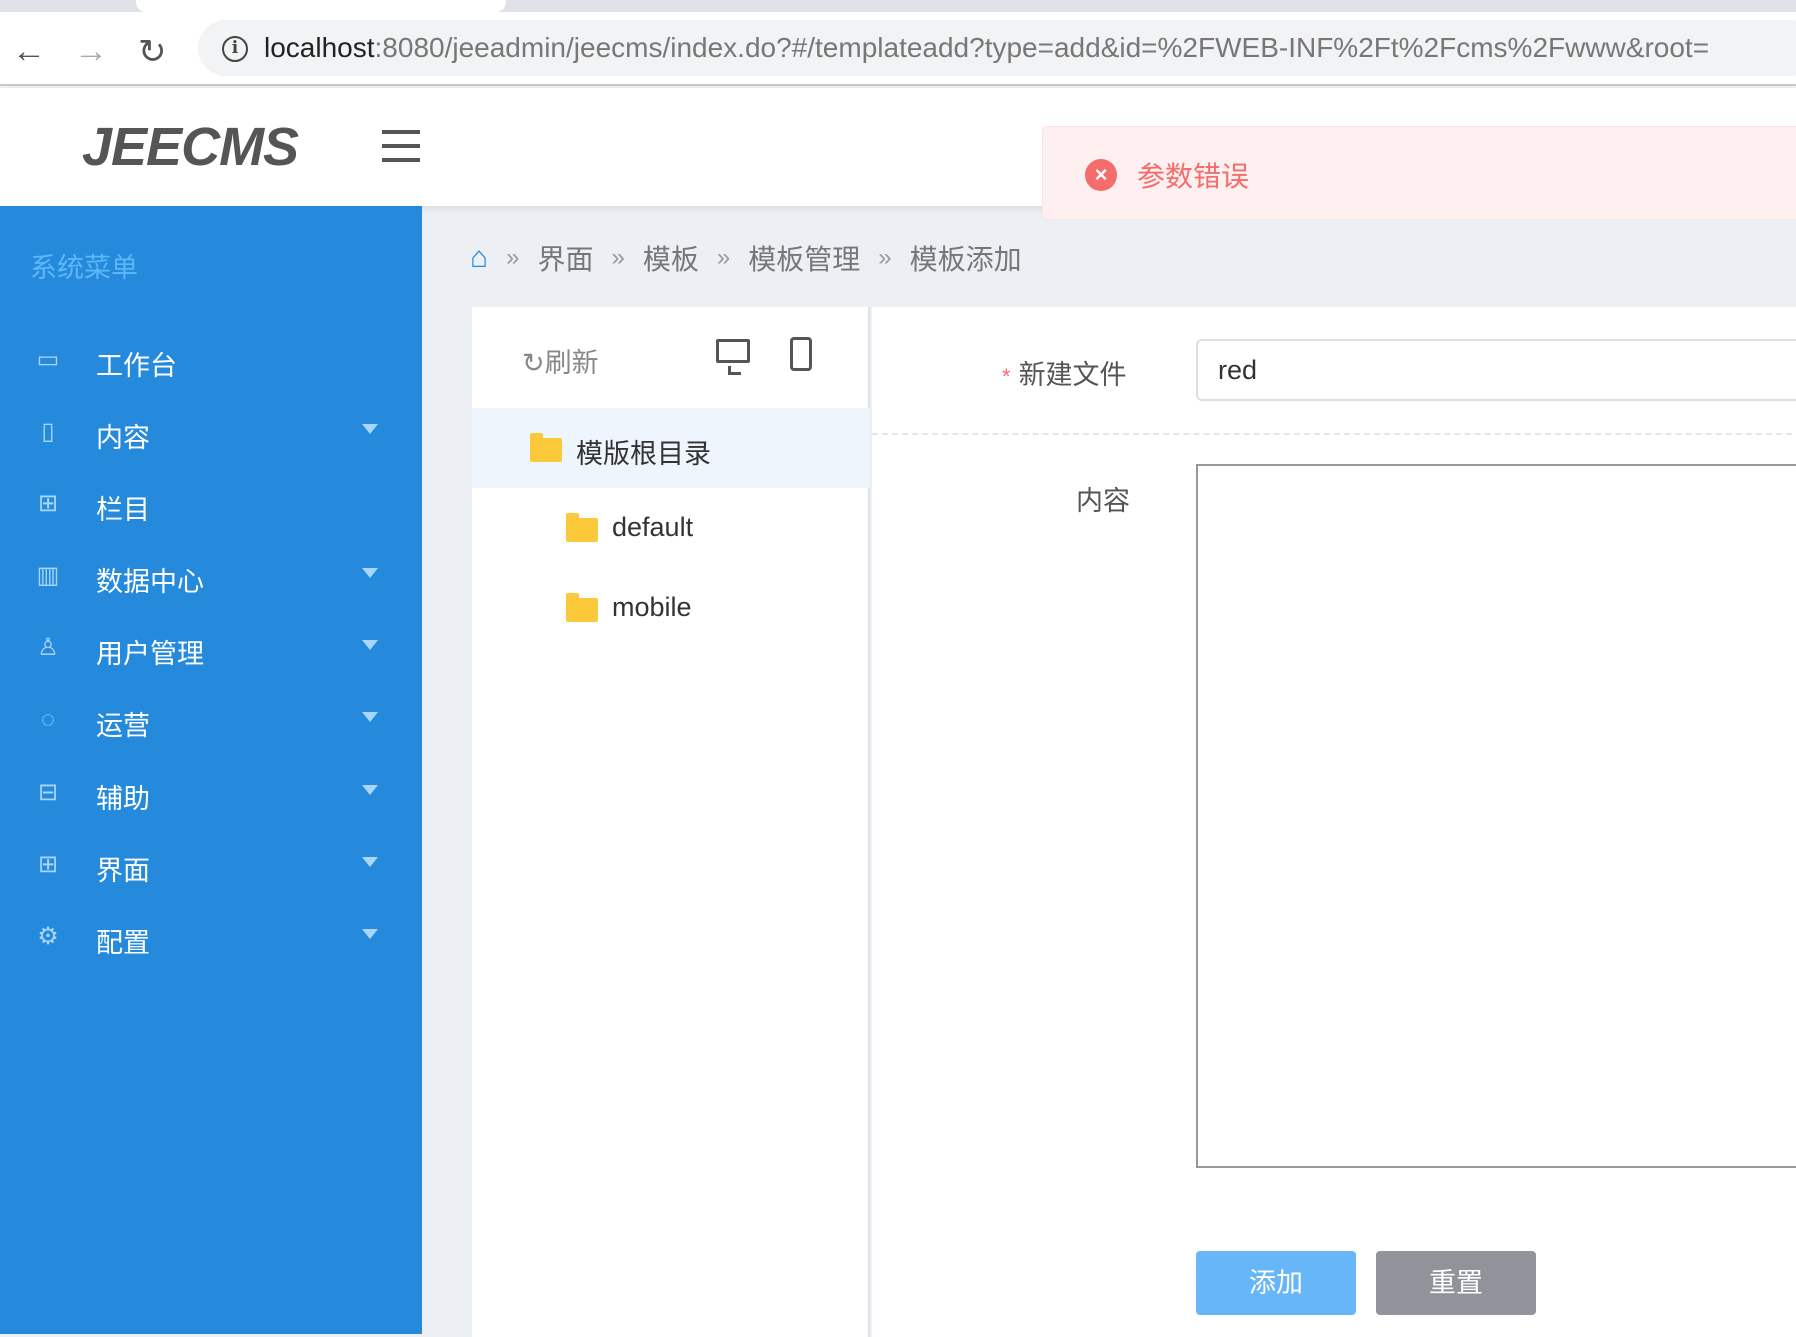 This screenshot has height=1337, width=1796. Describe the element at coordinates (1419, 173) in the screenshot. I see `error-toast: × 参数错误` at that location.